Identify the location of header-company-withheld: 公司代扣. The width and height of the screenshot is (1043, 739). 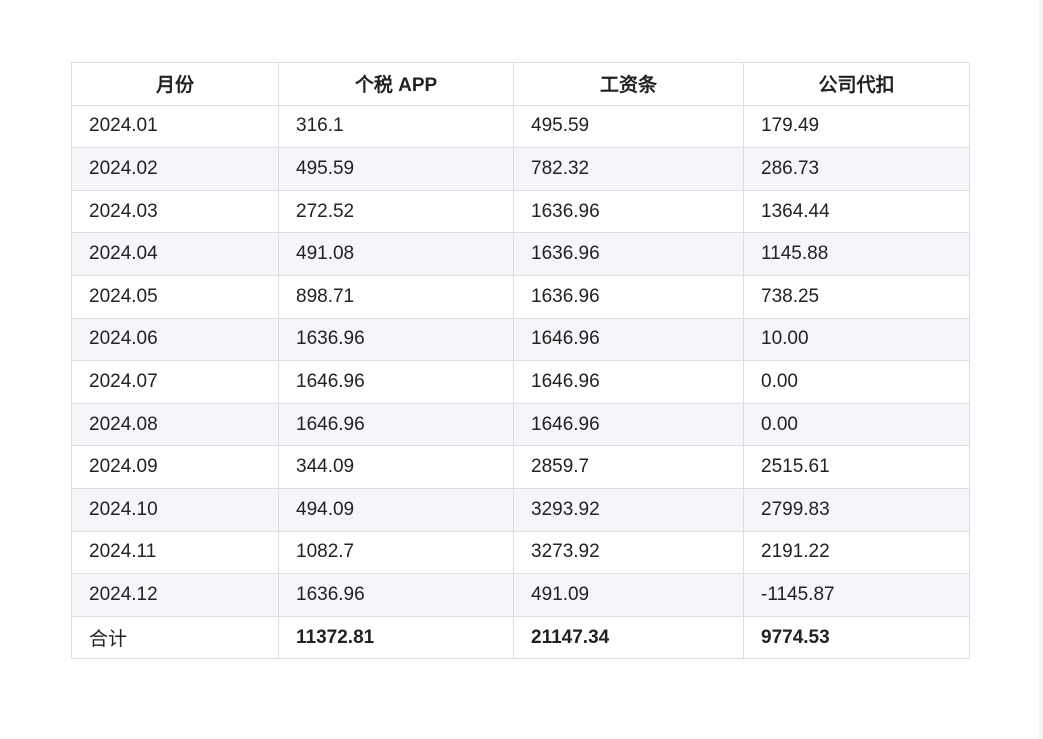
(856, 84).